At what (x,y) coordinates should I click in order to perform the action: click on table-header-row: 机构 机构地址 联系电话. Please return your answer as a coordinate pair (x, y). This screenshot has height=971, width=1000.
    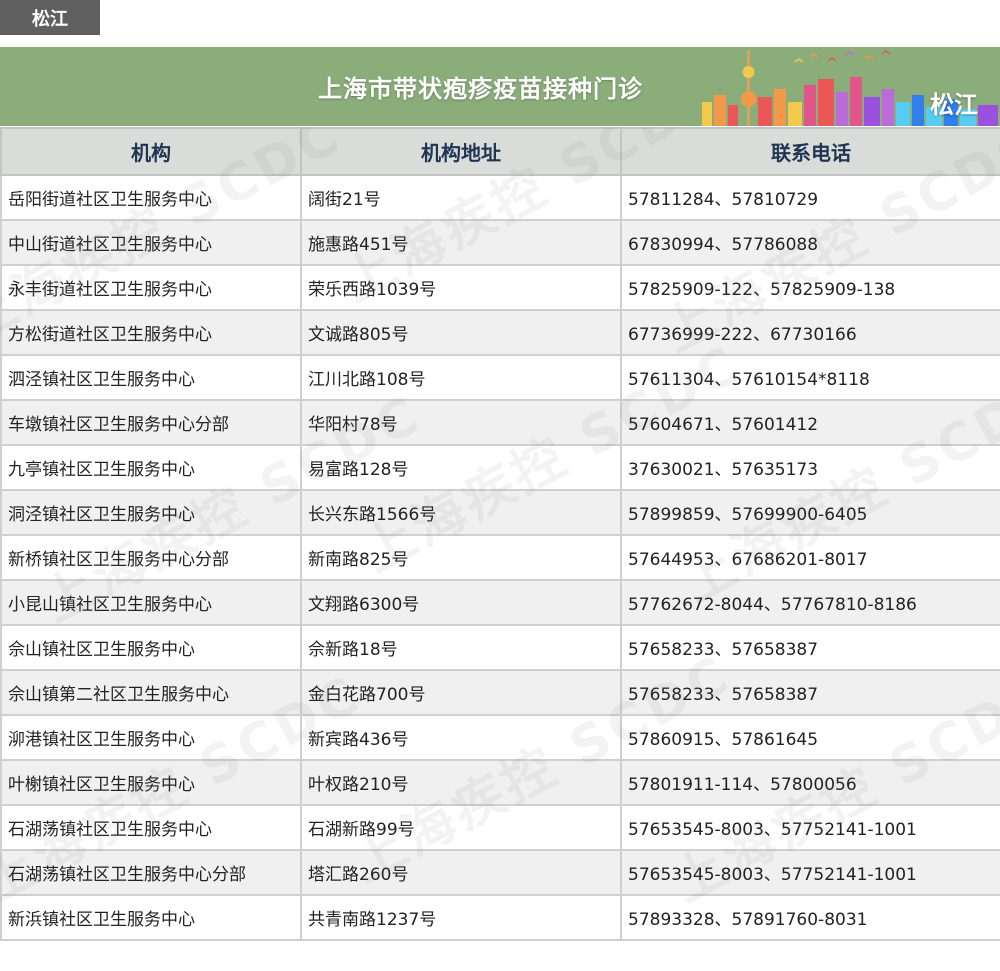
    Looking at the image, I should click on (500, 151).